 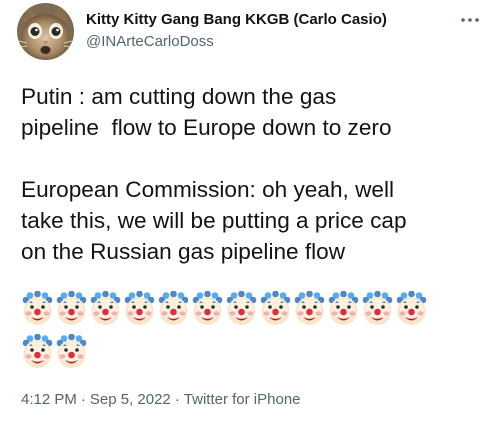 I want to click on tweet-time: 4:12 PM, so click(x=49, y=399).